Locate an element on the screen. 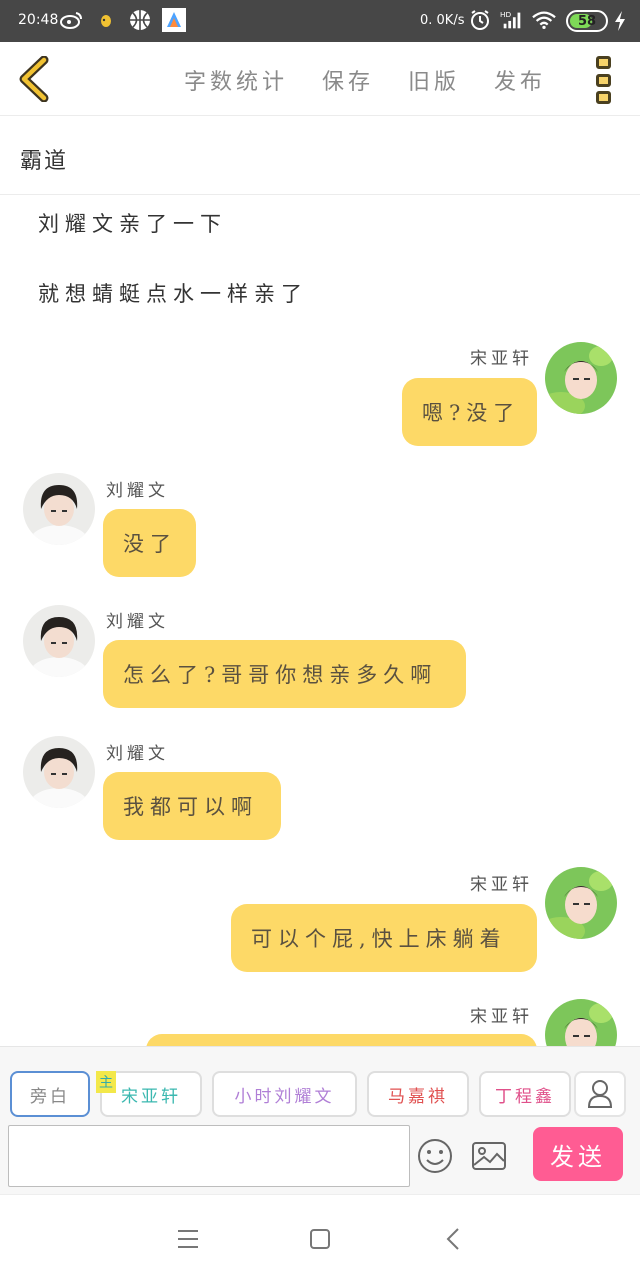 The image size is (640, 1280). person-icon is located at coordinates (600, 1094).